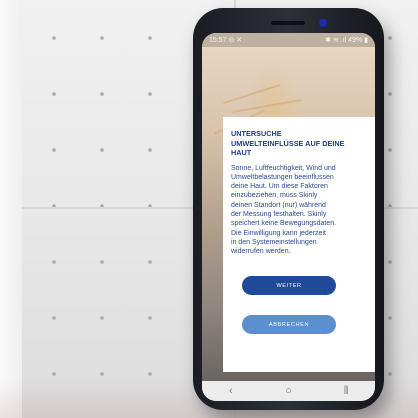 The image size is (418, 418). I want to click on dialog-body-line: speichert keine Bewegungsdaten., so click(284, 224).